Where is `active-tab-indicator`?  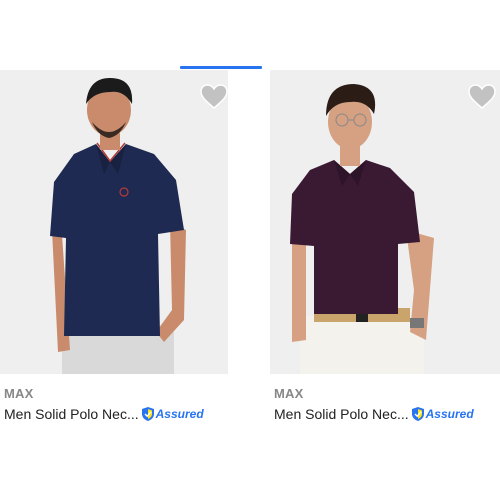 active-tab-indicator is located at coordinates (221, 67).